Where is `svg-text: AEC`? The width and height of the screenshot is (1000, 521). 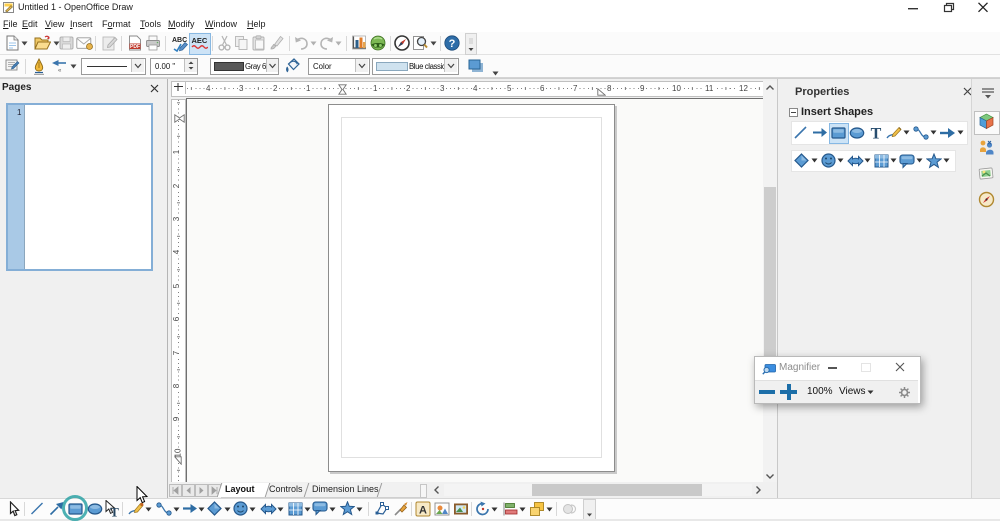
svg-text: AEC is located at coordinates (200, 40).